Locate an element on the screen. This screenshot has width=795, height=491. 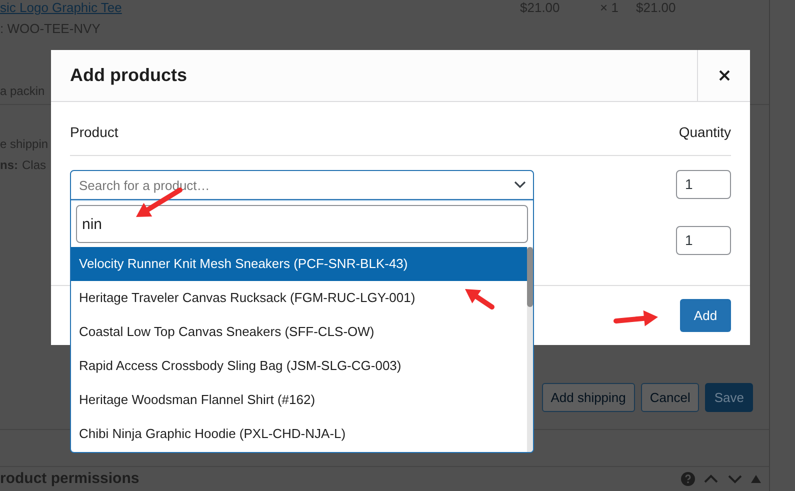
scrollbar is located at coordinates (530, 349).